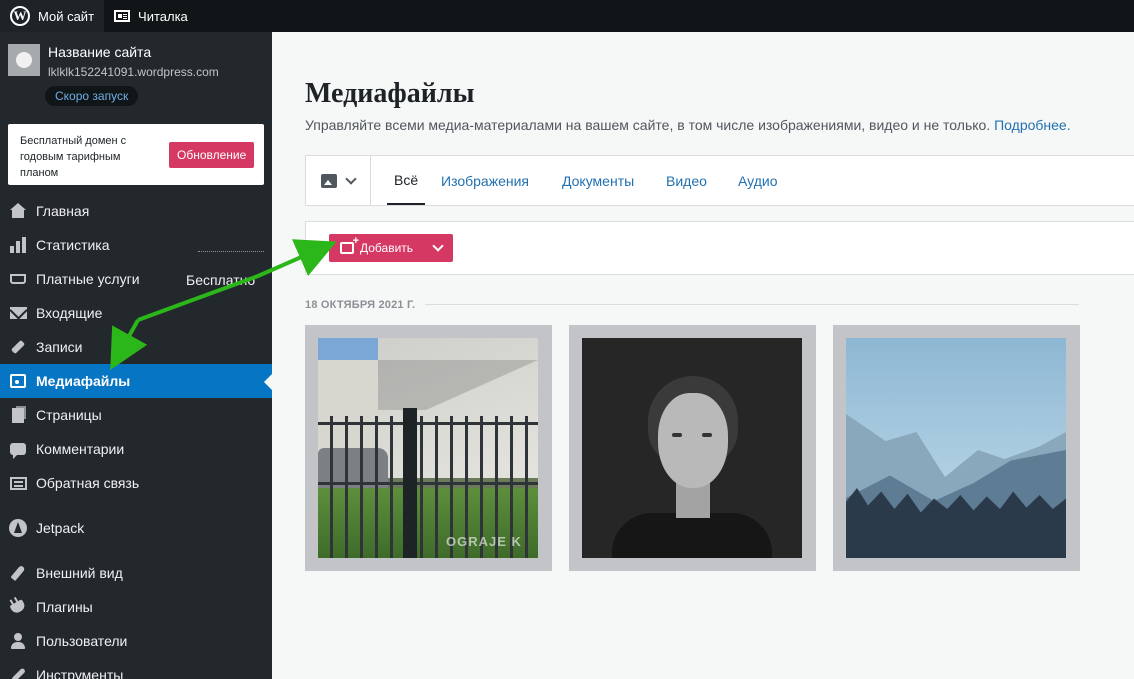  I want to click on users-icon, so click(18, 641).